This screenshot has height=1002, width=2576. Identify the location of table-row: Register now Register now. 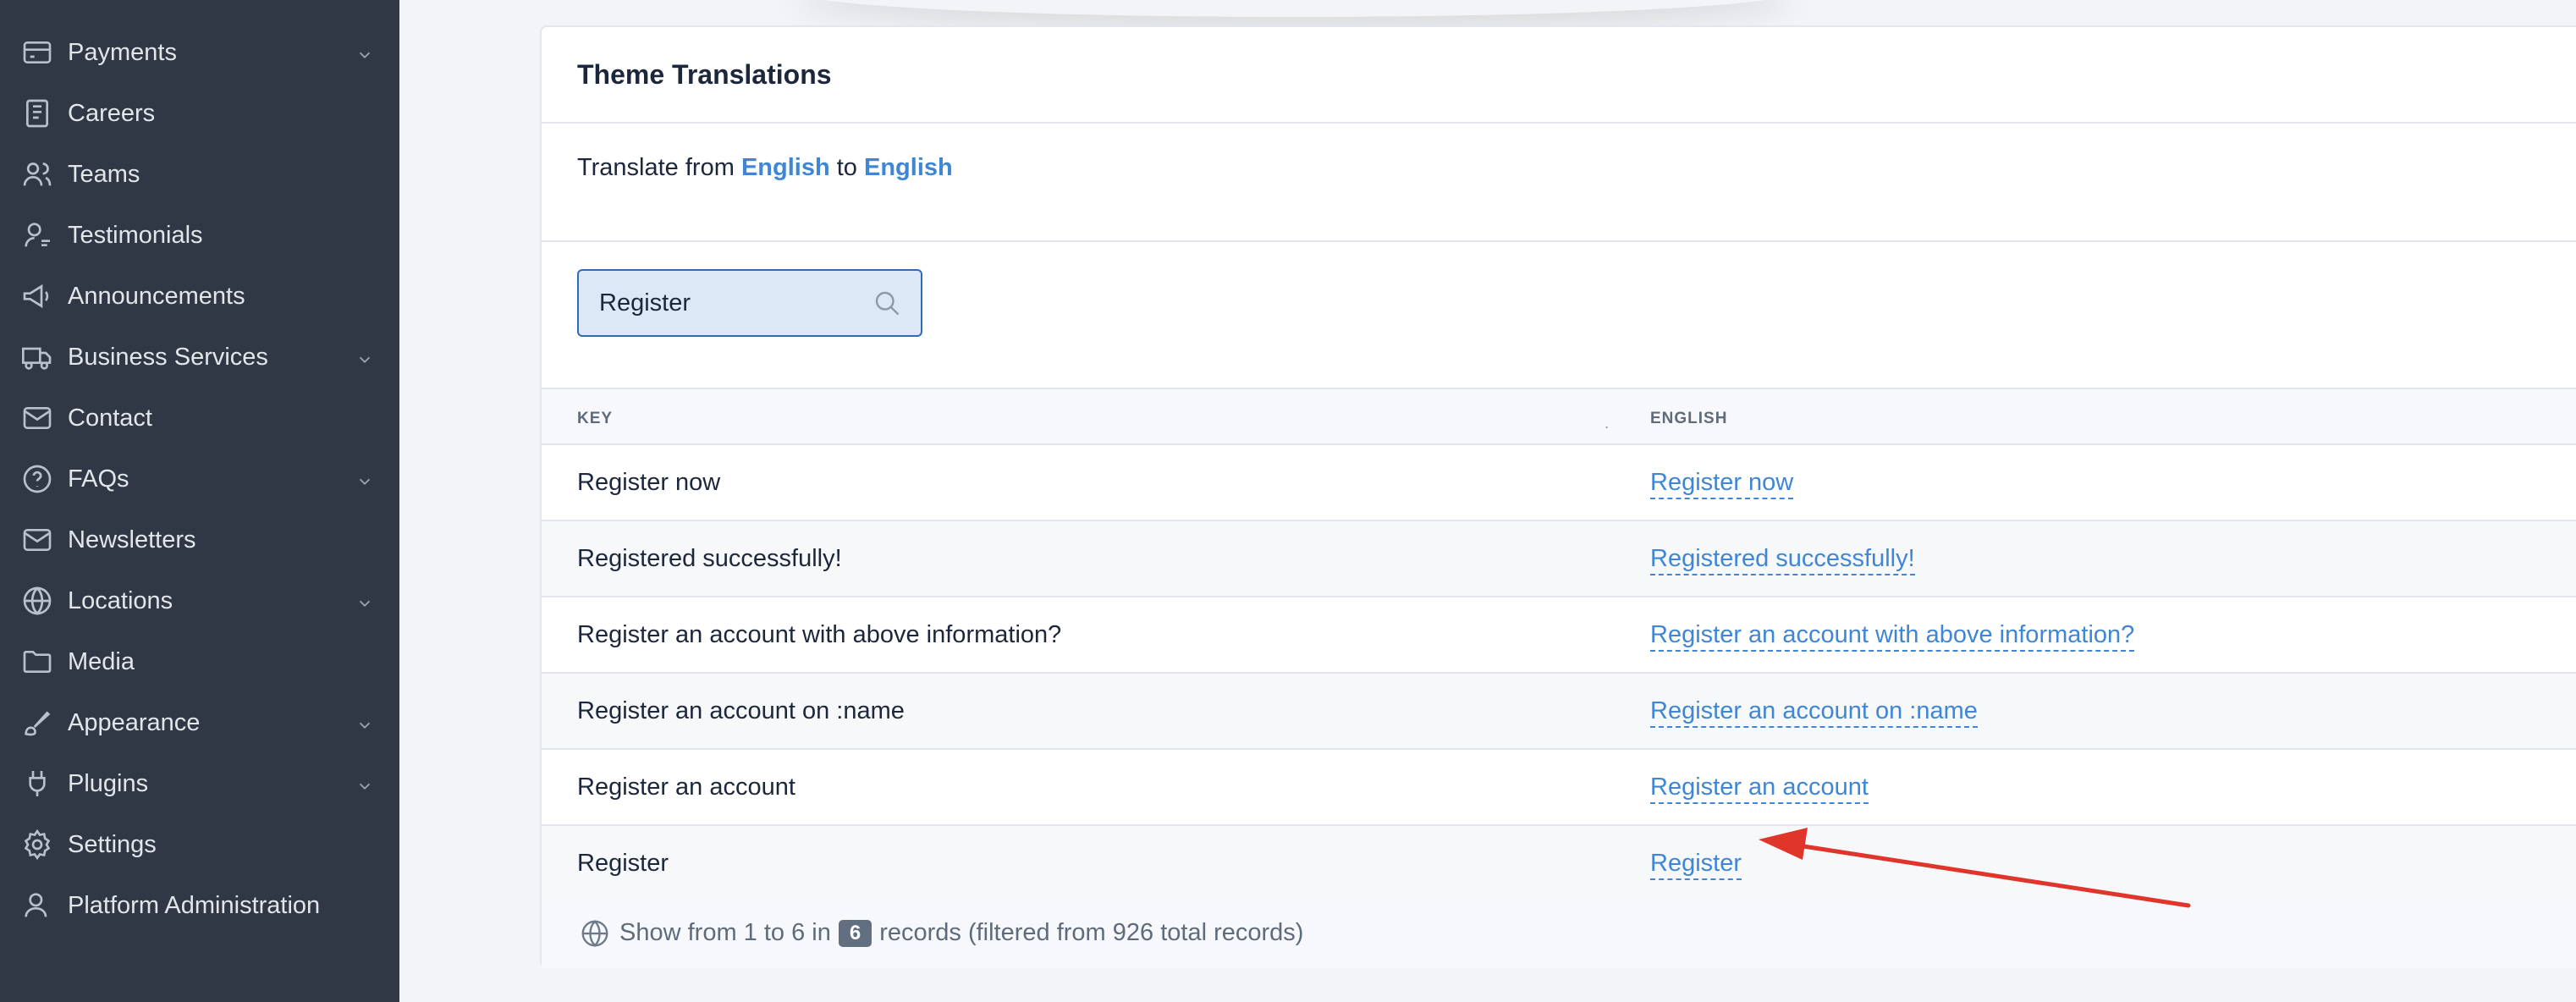
(1559, 483).